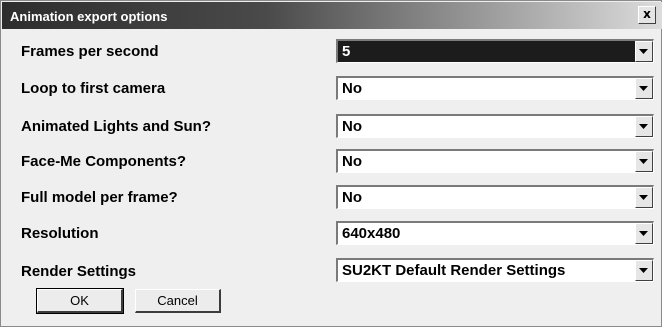 The image size is (662, 327). I want to click on loop-to-first-camera-dropdown-button, so click(644, 88).